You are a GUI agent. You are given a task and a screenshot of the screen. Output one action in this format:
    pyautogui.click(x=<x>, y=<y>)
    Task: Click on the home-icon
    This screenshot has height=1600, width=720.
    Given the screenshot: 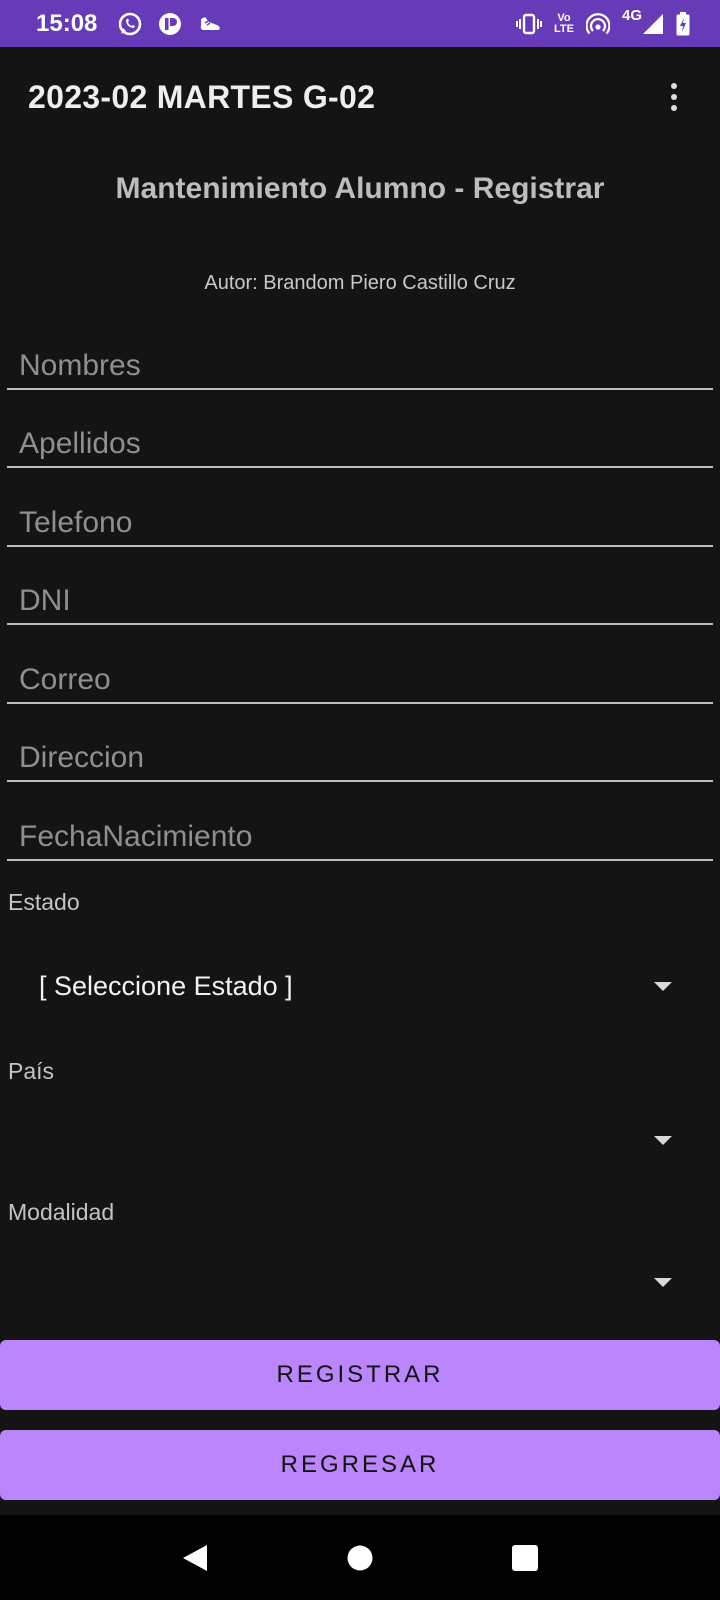 What is the action you would take?
    pyautogui.click(x=360, y=1558)
    